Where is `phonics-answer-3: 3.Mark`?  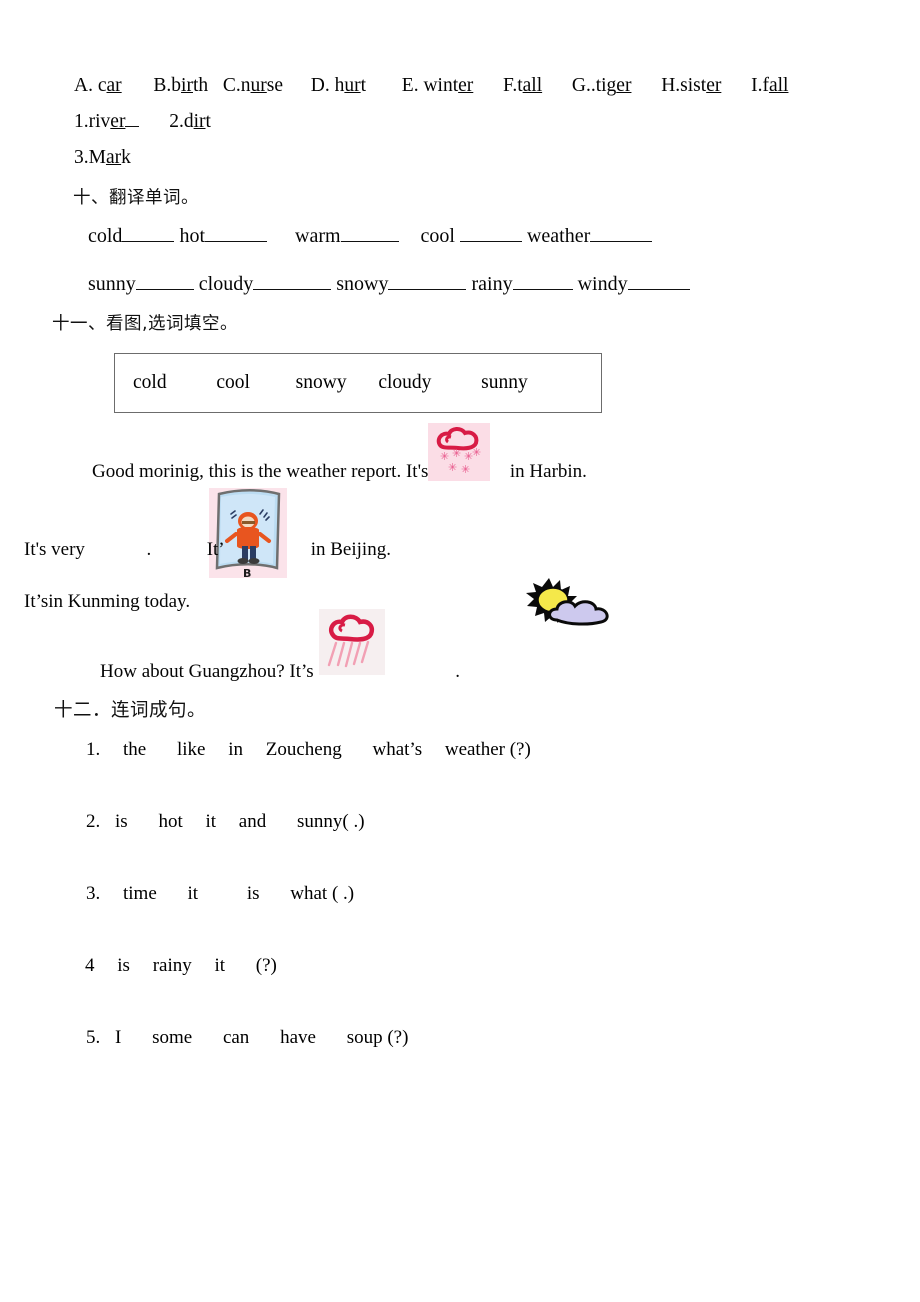
phonics-answer-3: 3.Mark is located at coordinates (102, 158).